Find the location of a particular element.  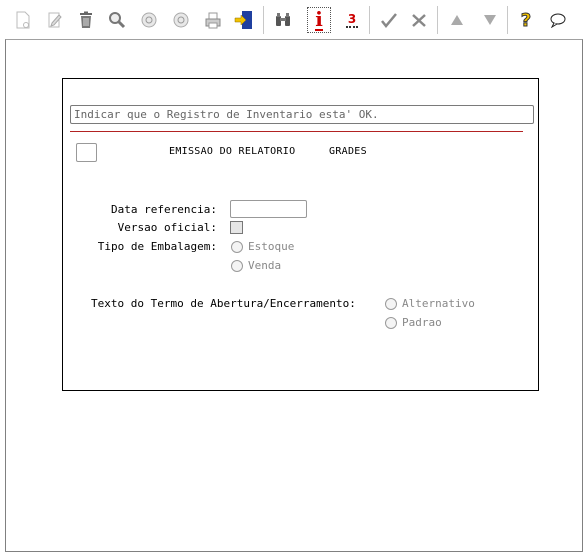

binoculars-icon is located at coordinates (283, 20).